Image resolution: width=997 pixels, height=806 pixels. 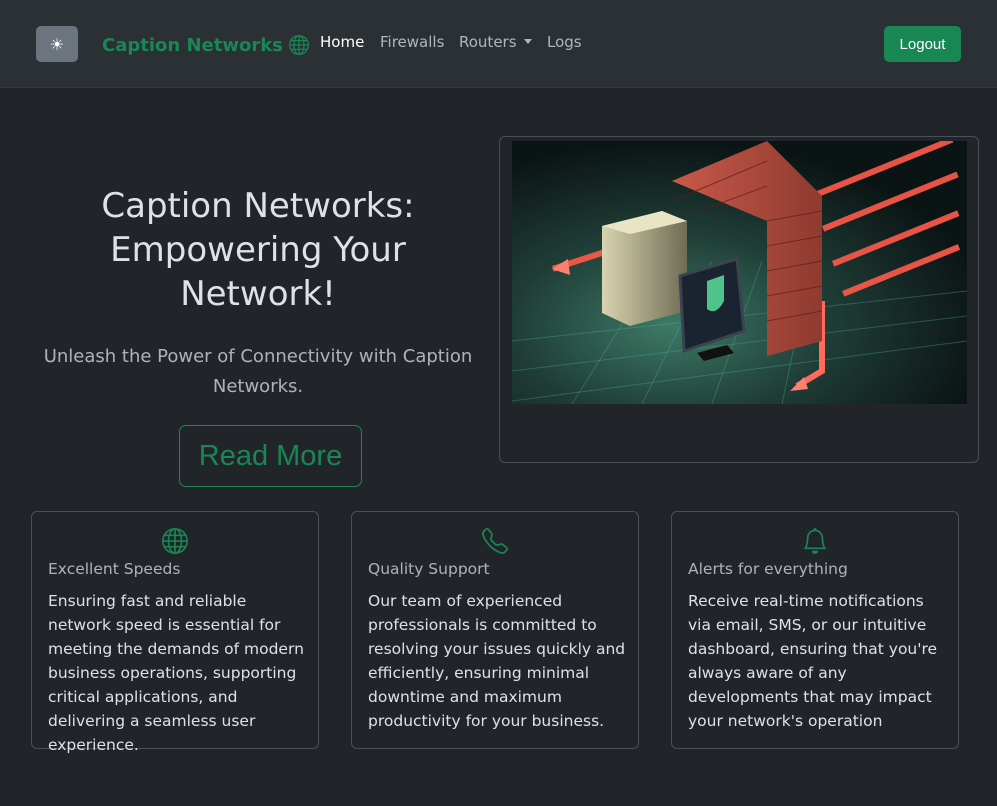 What do you see at coordinates (739, 272) in the screenshot?
I see `firewall-illustration` at bounding box center [739, 272].